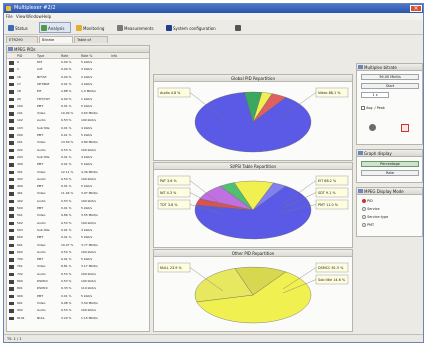 The width and height of the screenshot is (428, 346). I want to click on status-label: Status, so click(21, 28).